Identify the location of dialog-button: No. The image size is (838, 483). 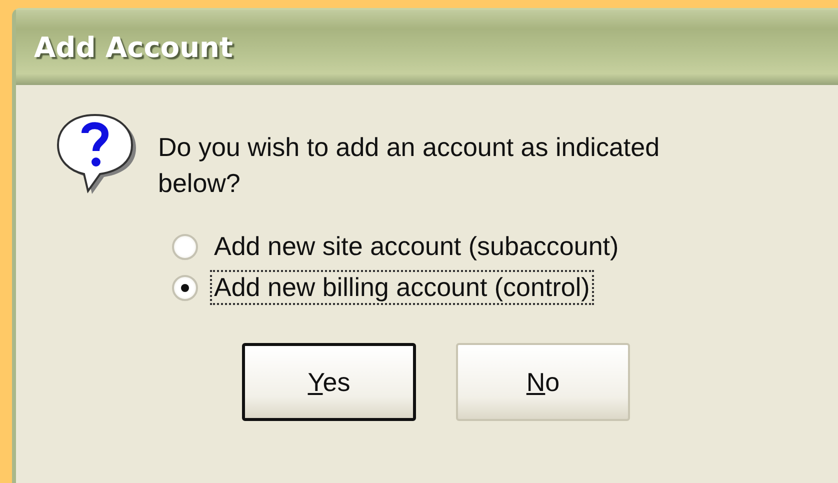
(543, 382).